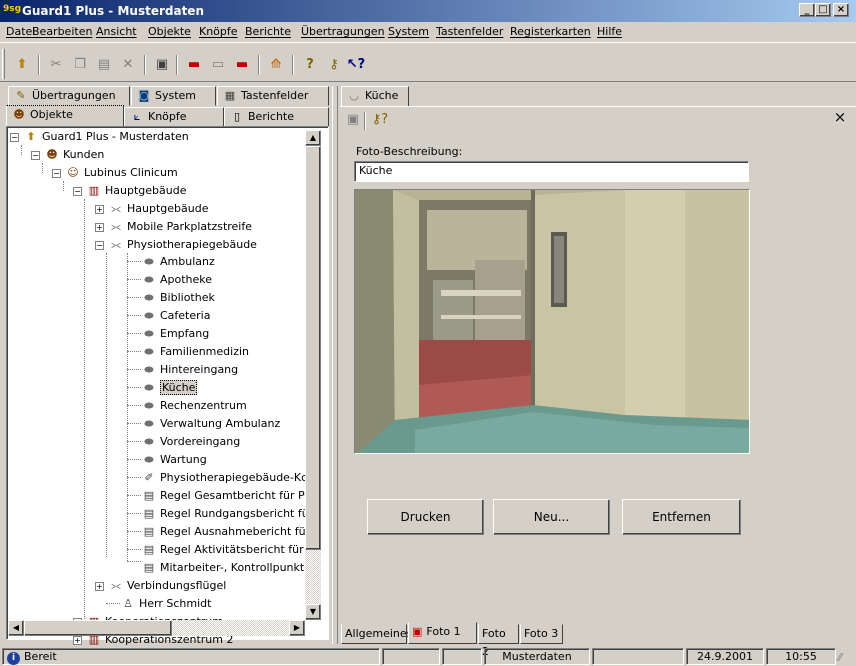 The height and width of the screenshot is (666, 856). Describe the element at coordinates (173, 226) in the screenshot. I see `tree-parkplatz: + ⪥ Mobile Parkplatzstreife` at that location.